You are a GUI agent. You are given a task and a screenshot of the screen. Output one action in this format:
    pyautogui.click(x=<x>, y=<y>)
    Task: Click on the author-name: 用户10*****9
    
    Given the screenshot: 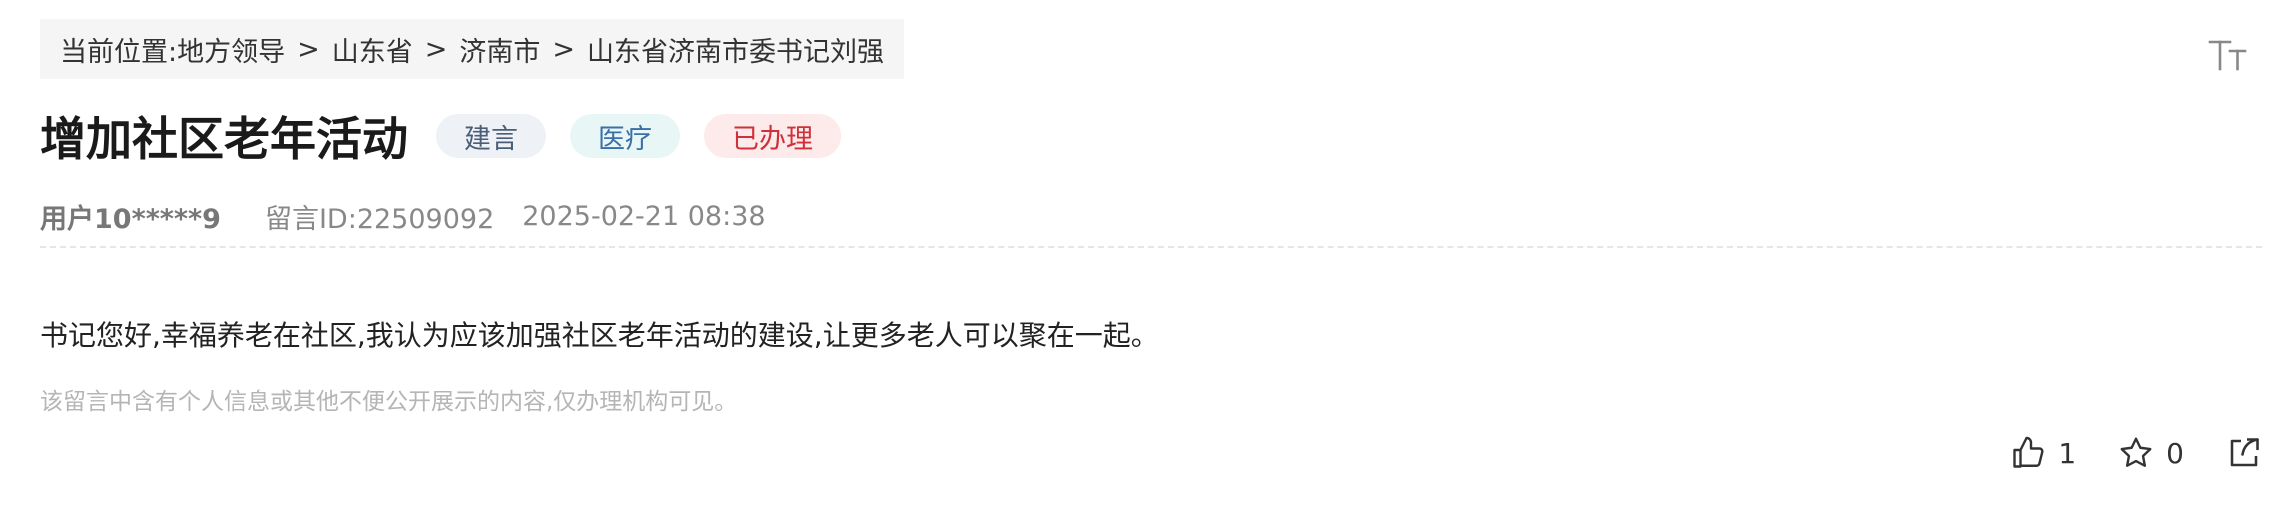 What is the action you would take?
    pyautogui.click(x=130, y=219)
    